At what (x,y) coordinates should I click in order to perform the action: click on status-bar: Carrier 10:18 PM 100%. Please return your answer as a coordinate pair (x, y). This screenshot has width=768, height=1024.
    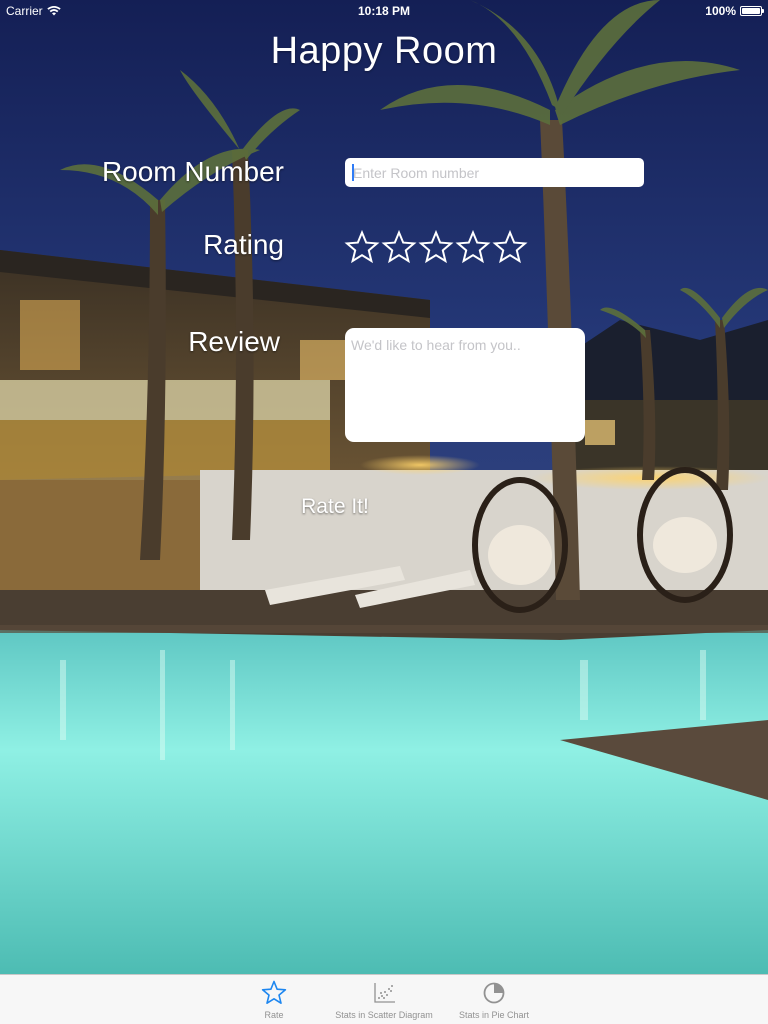
    Looking at the image, I should click on (384, 10).